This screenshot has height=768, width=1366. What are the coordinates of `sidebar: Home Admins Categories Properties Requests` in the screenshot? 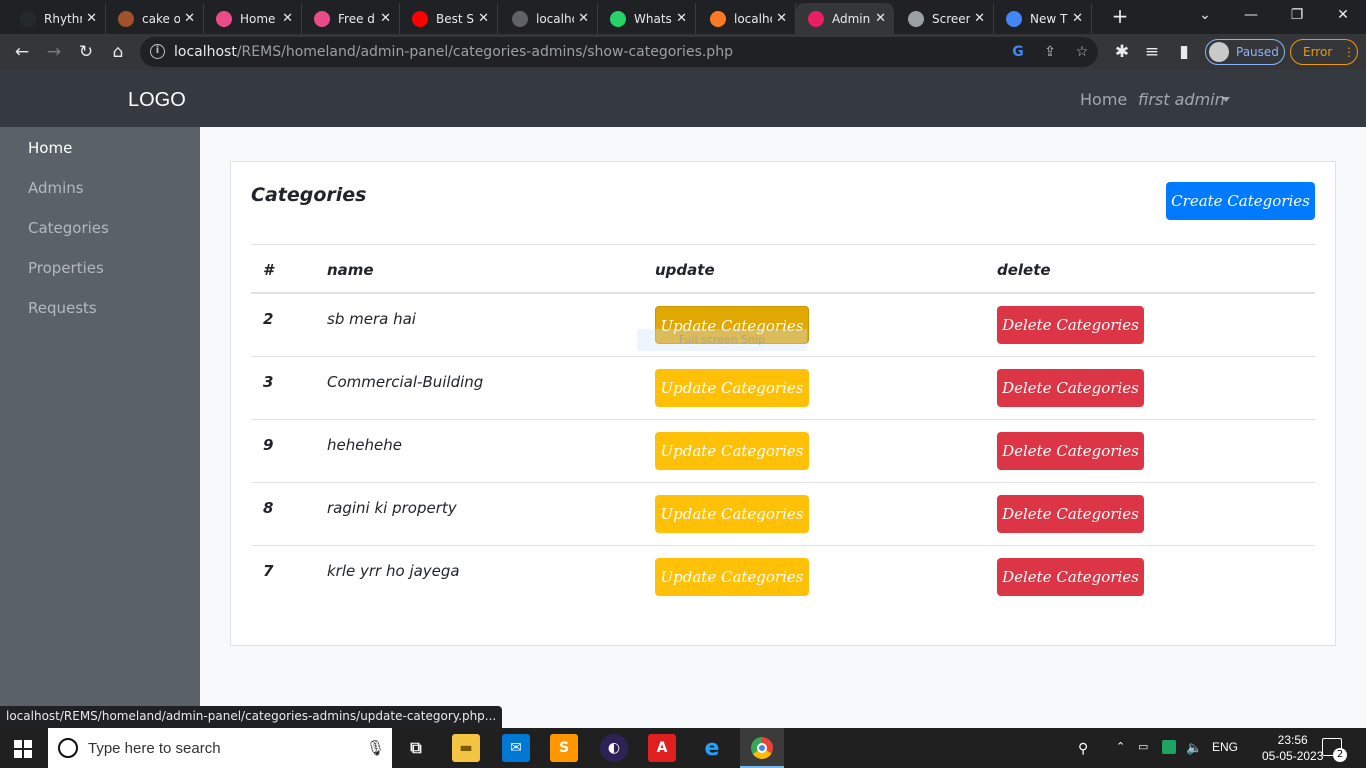 It's located at (100, 427).